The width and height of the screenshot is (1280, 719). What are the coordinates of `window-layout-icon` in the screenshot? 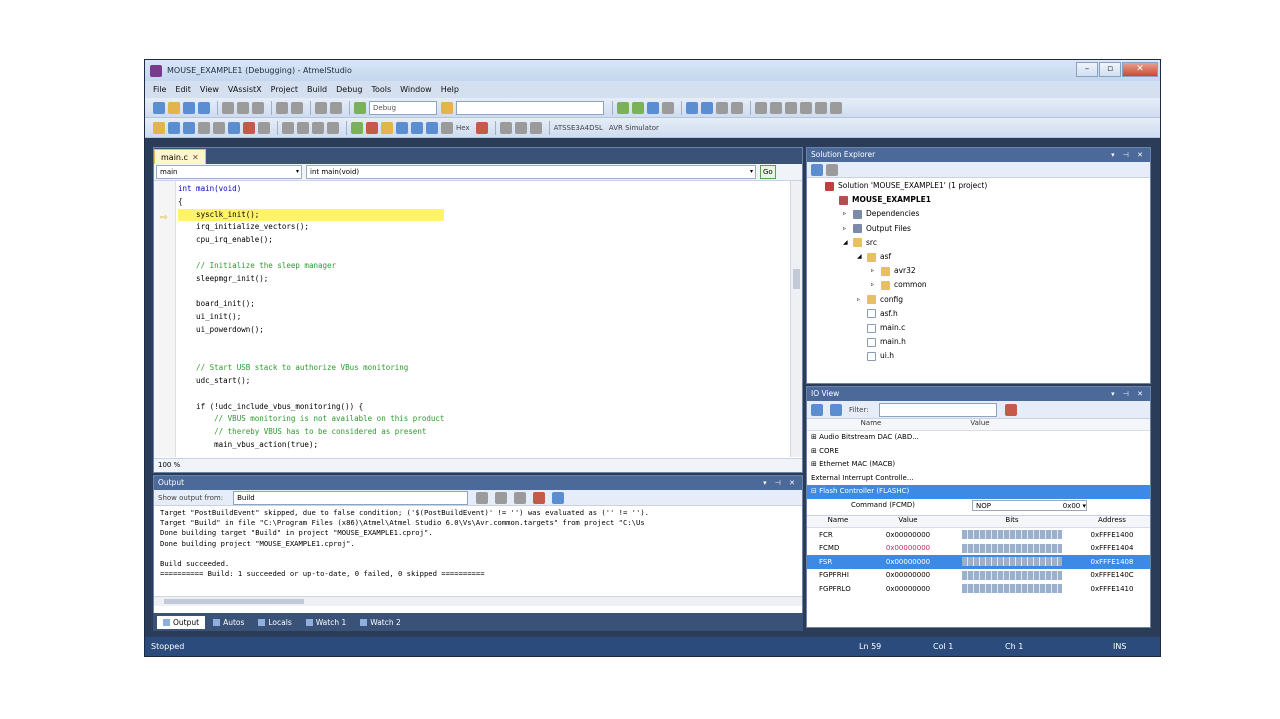 It's located at (821, 107).